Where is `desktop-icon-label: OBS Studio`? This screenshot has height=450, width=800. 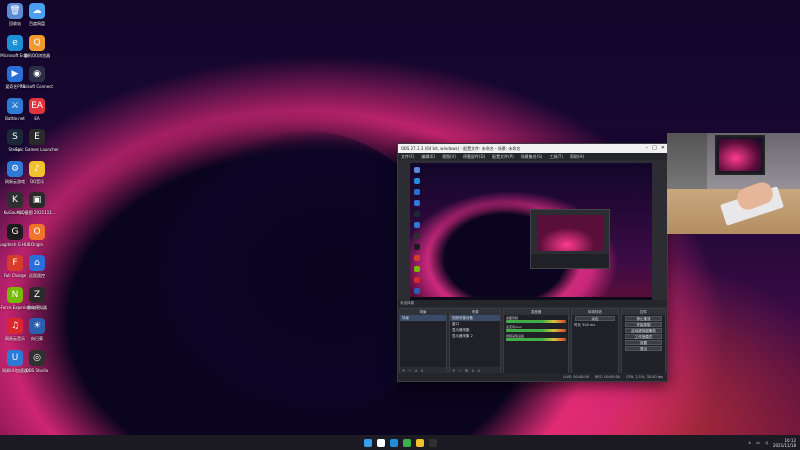
desktop-icon-label: OBS Studio is located at coordinates (37, 370).